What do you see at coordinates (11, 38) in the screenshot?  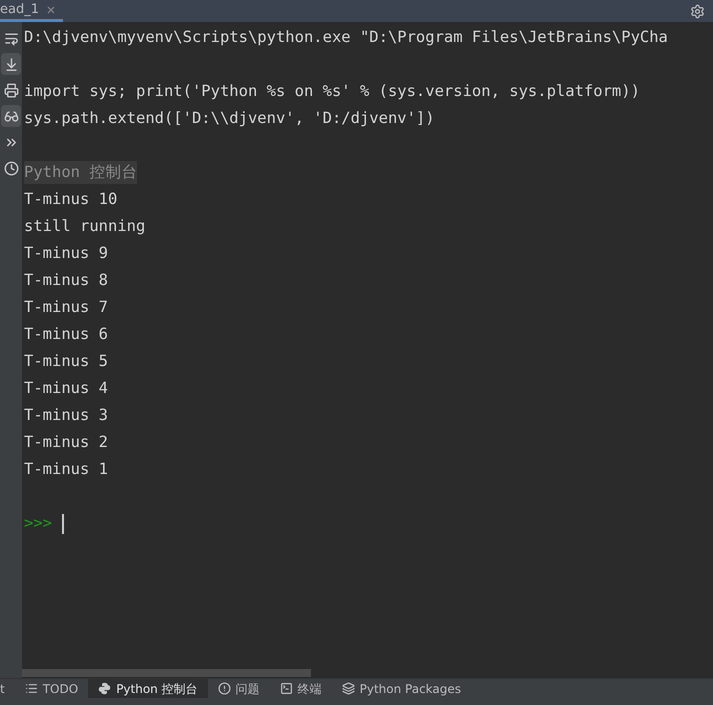 I see `wrap-icon` at bounding box center [11, 38].